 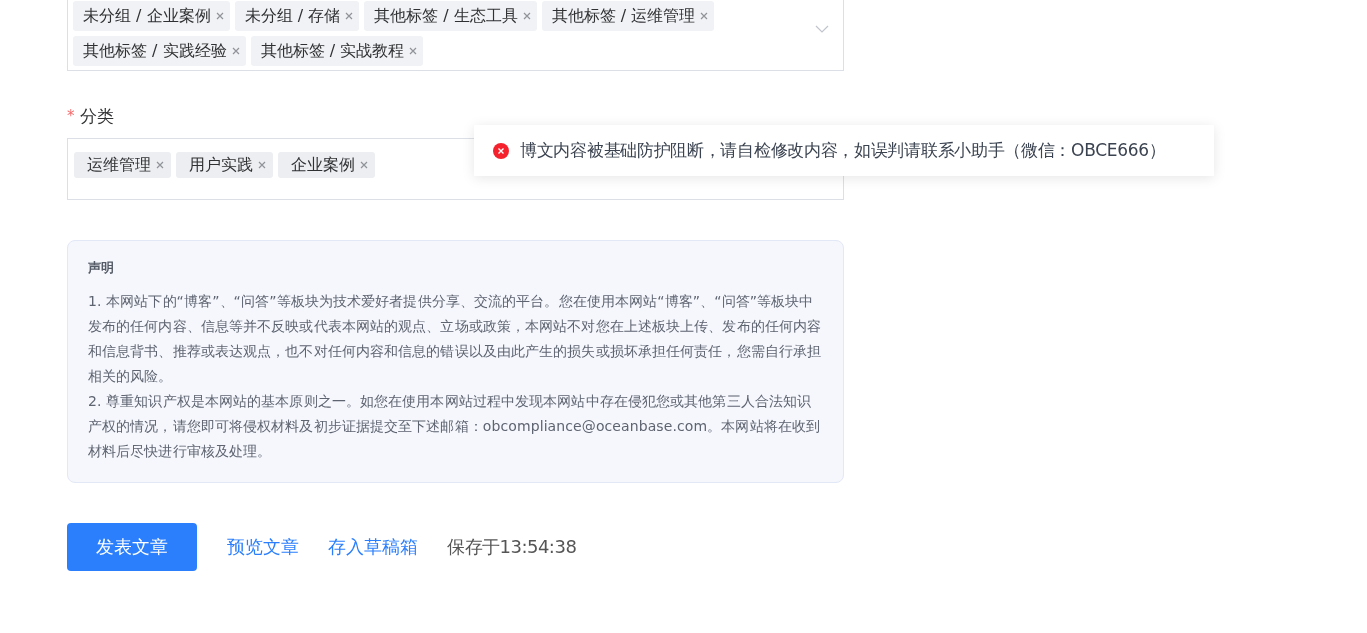 I want to click on save-status: 保存于13:54:38, so click(x=512, y=547).